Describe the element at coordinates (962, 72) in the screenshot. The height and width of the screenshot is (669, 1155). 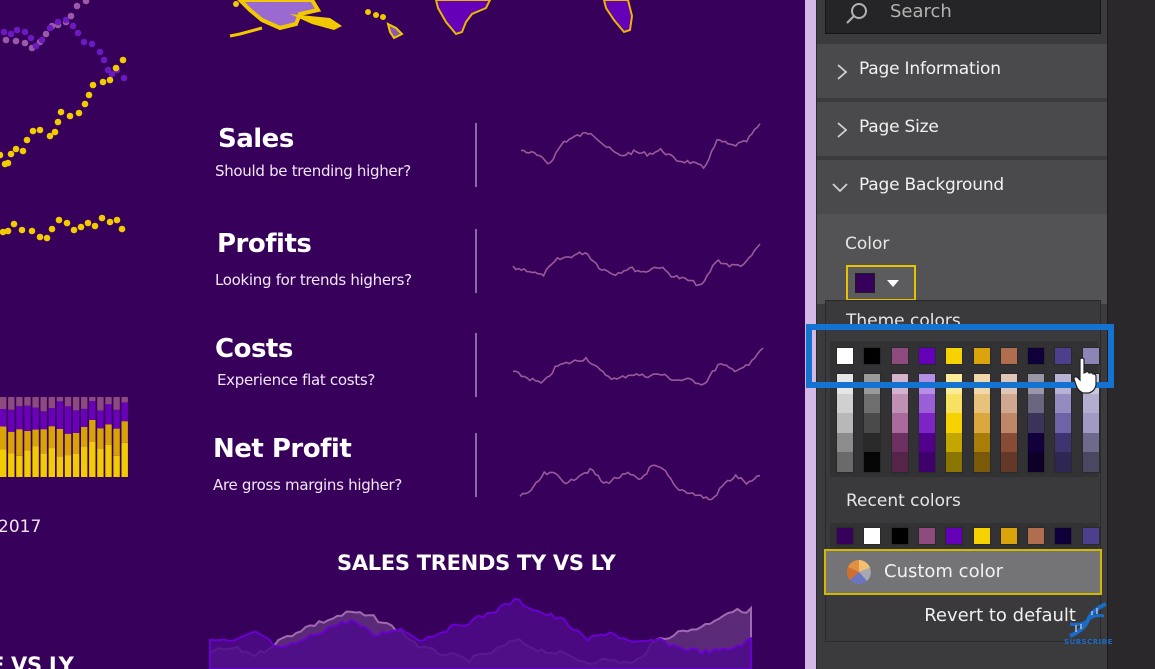
I see `section-page-information: Page Information` at that location.